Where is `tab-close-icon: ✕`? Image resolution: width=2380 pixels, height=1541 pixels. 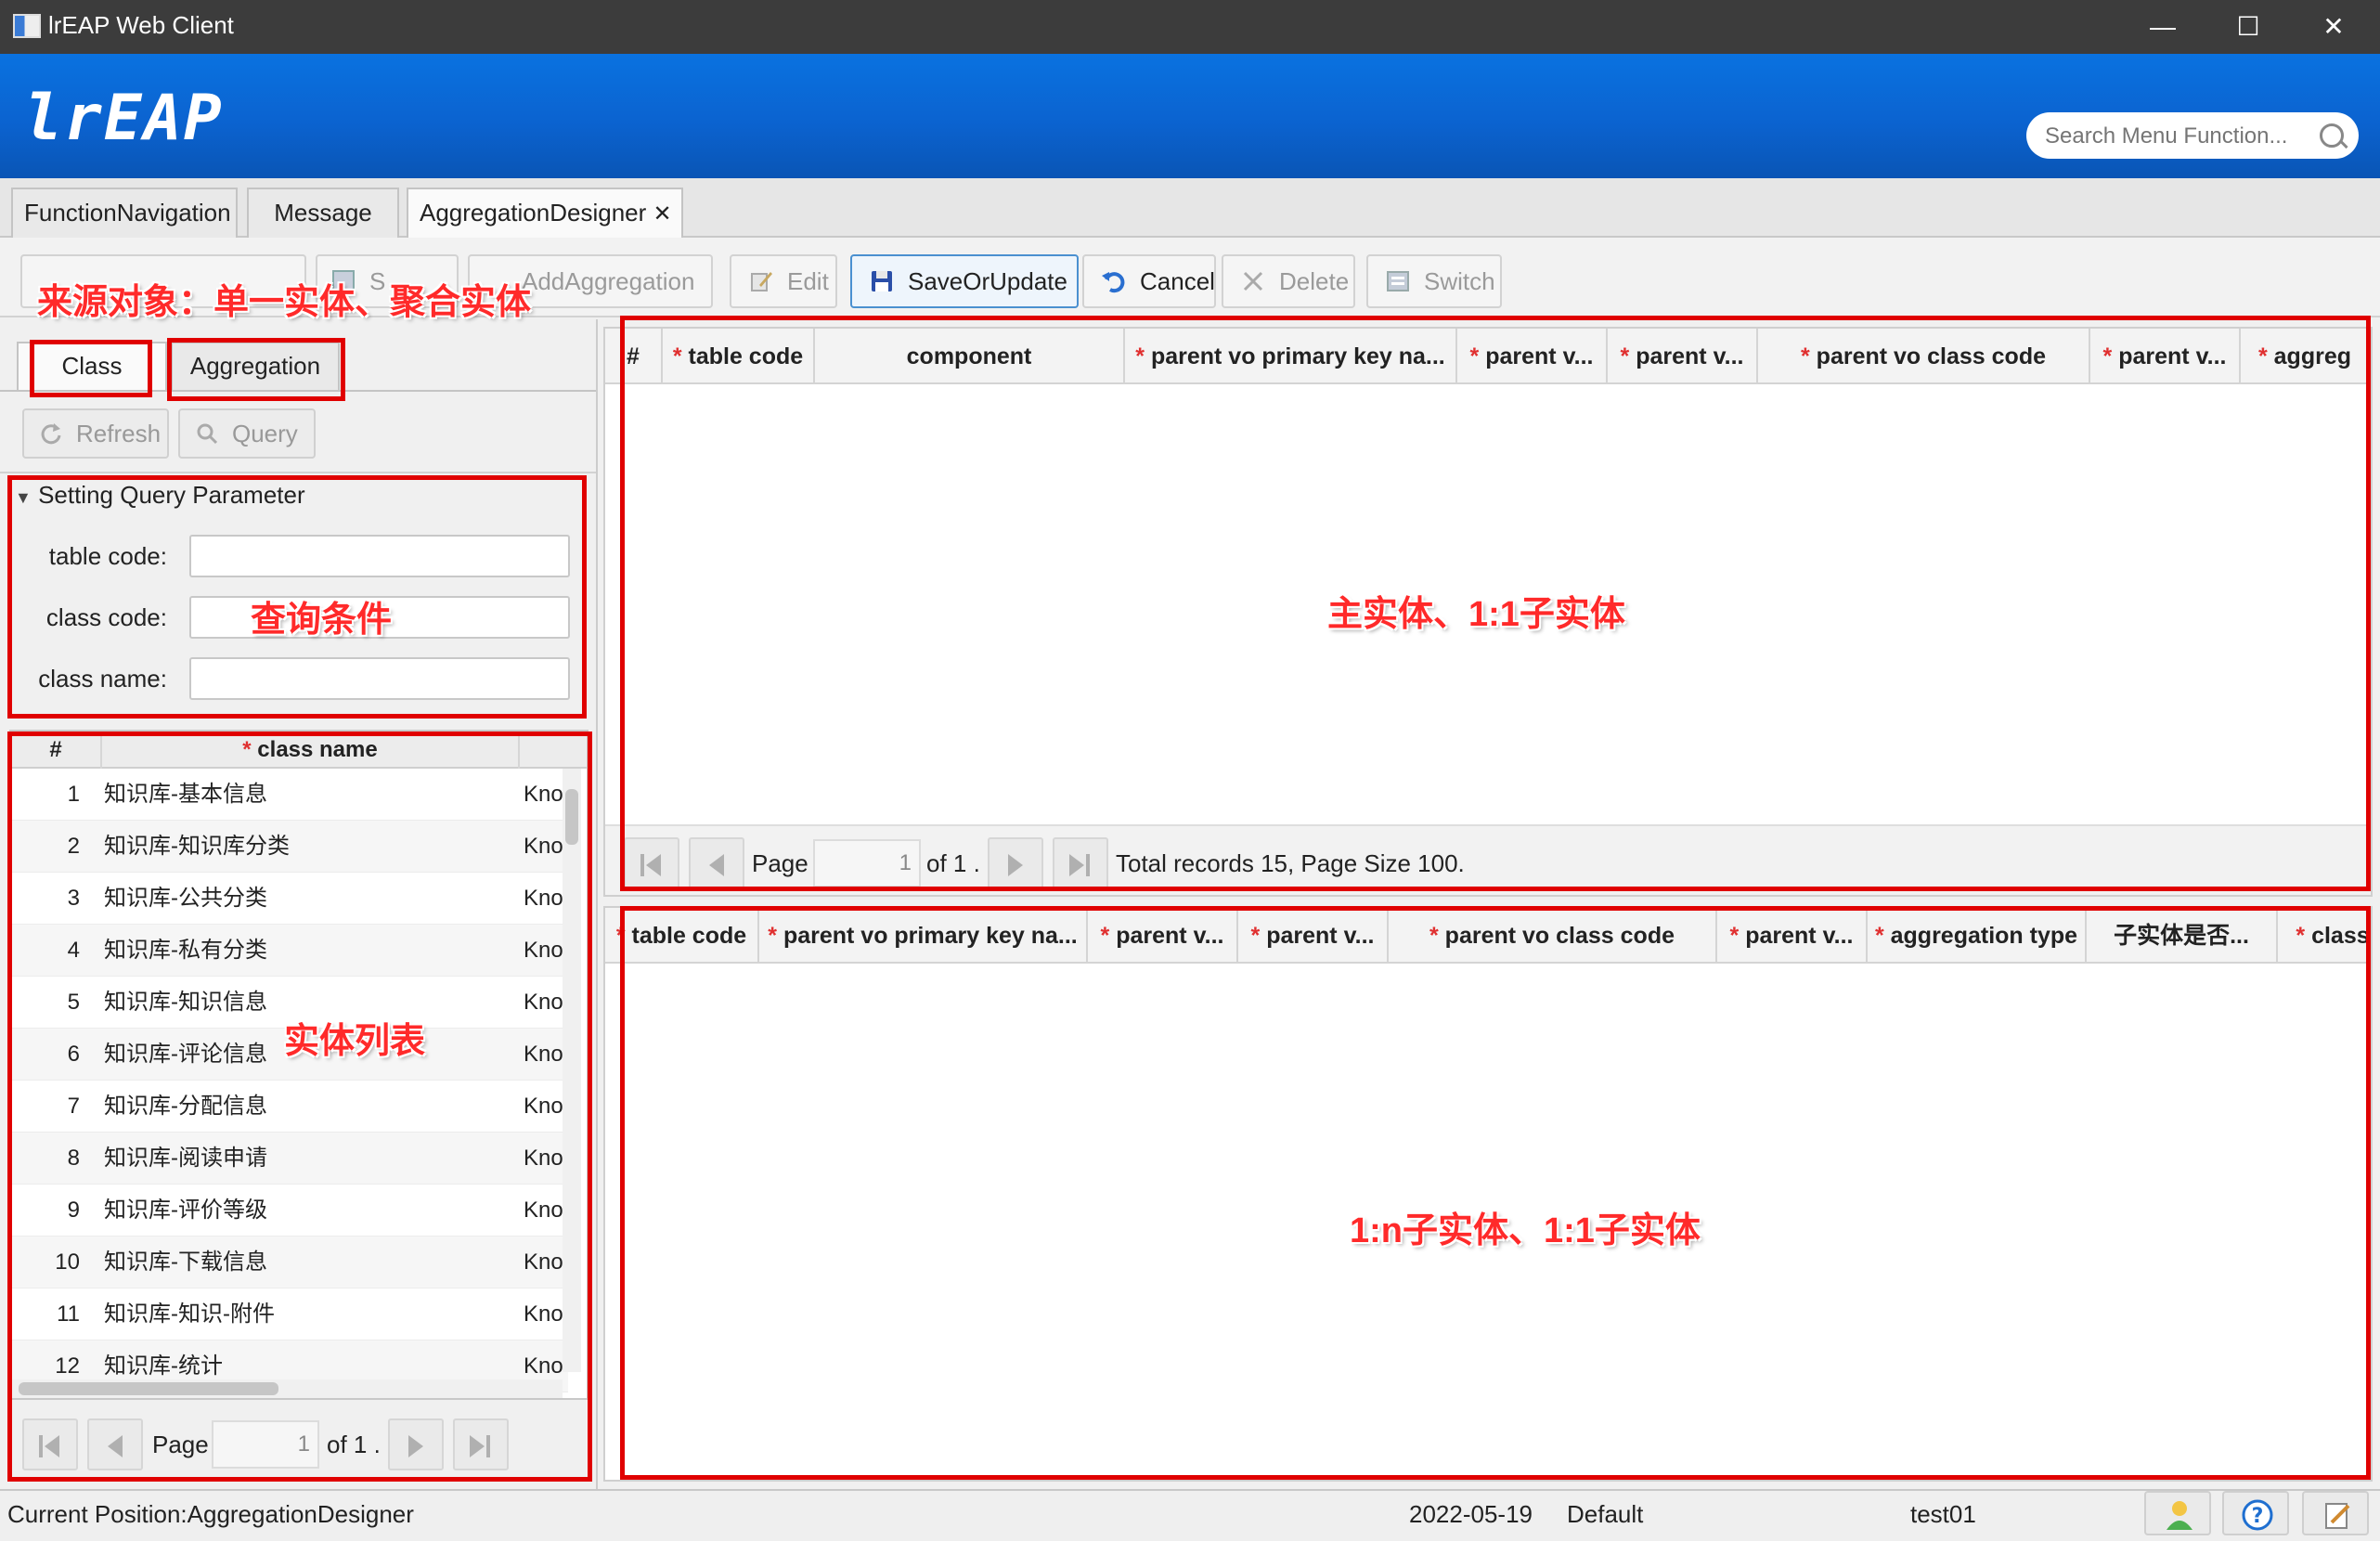
tab-close-icon: ✕ is located at coordinates (662, 214).